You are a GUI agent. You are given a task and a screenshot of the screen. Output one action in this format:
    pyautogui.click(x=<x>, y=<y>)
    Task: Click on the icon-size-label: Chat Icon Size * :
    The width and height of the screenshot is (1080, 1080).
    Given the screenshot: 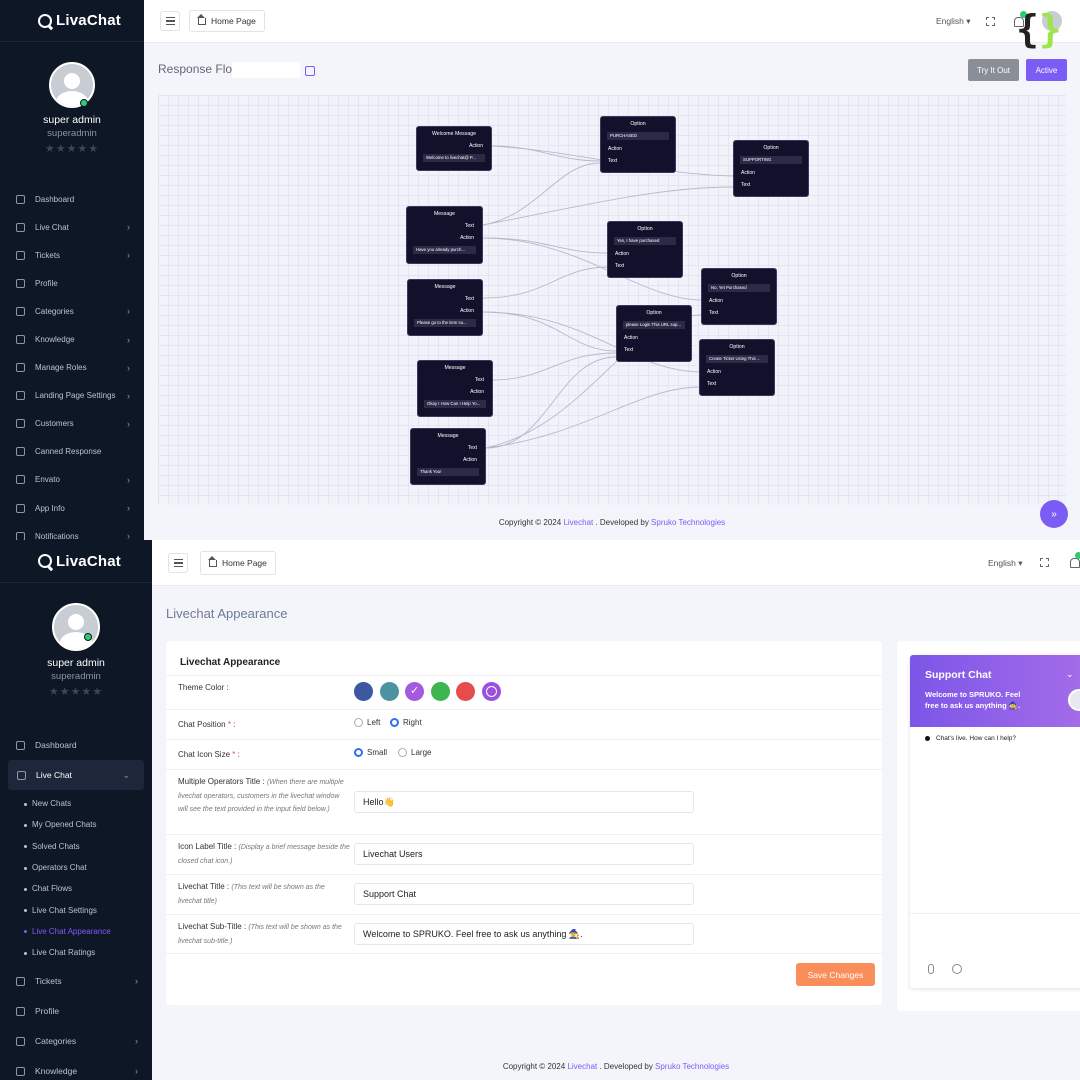 What is the action you would take?
    pyautogui.click(x=209, y=754)
    